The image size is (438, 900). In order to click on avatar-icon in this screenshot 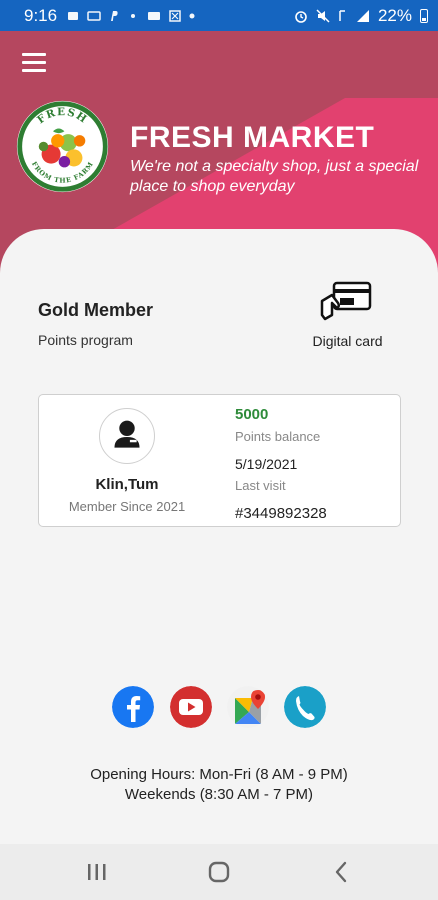, I will do `click(127, 436)`.